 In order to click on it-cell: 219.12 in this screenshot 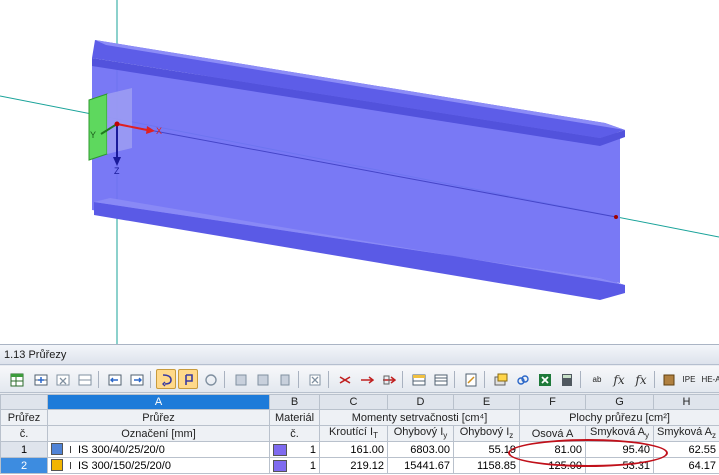, I will do `click(354, 466)`.